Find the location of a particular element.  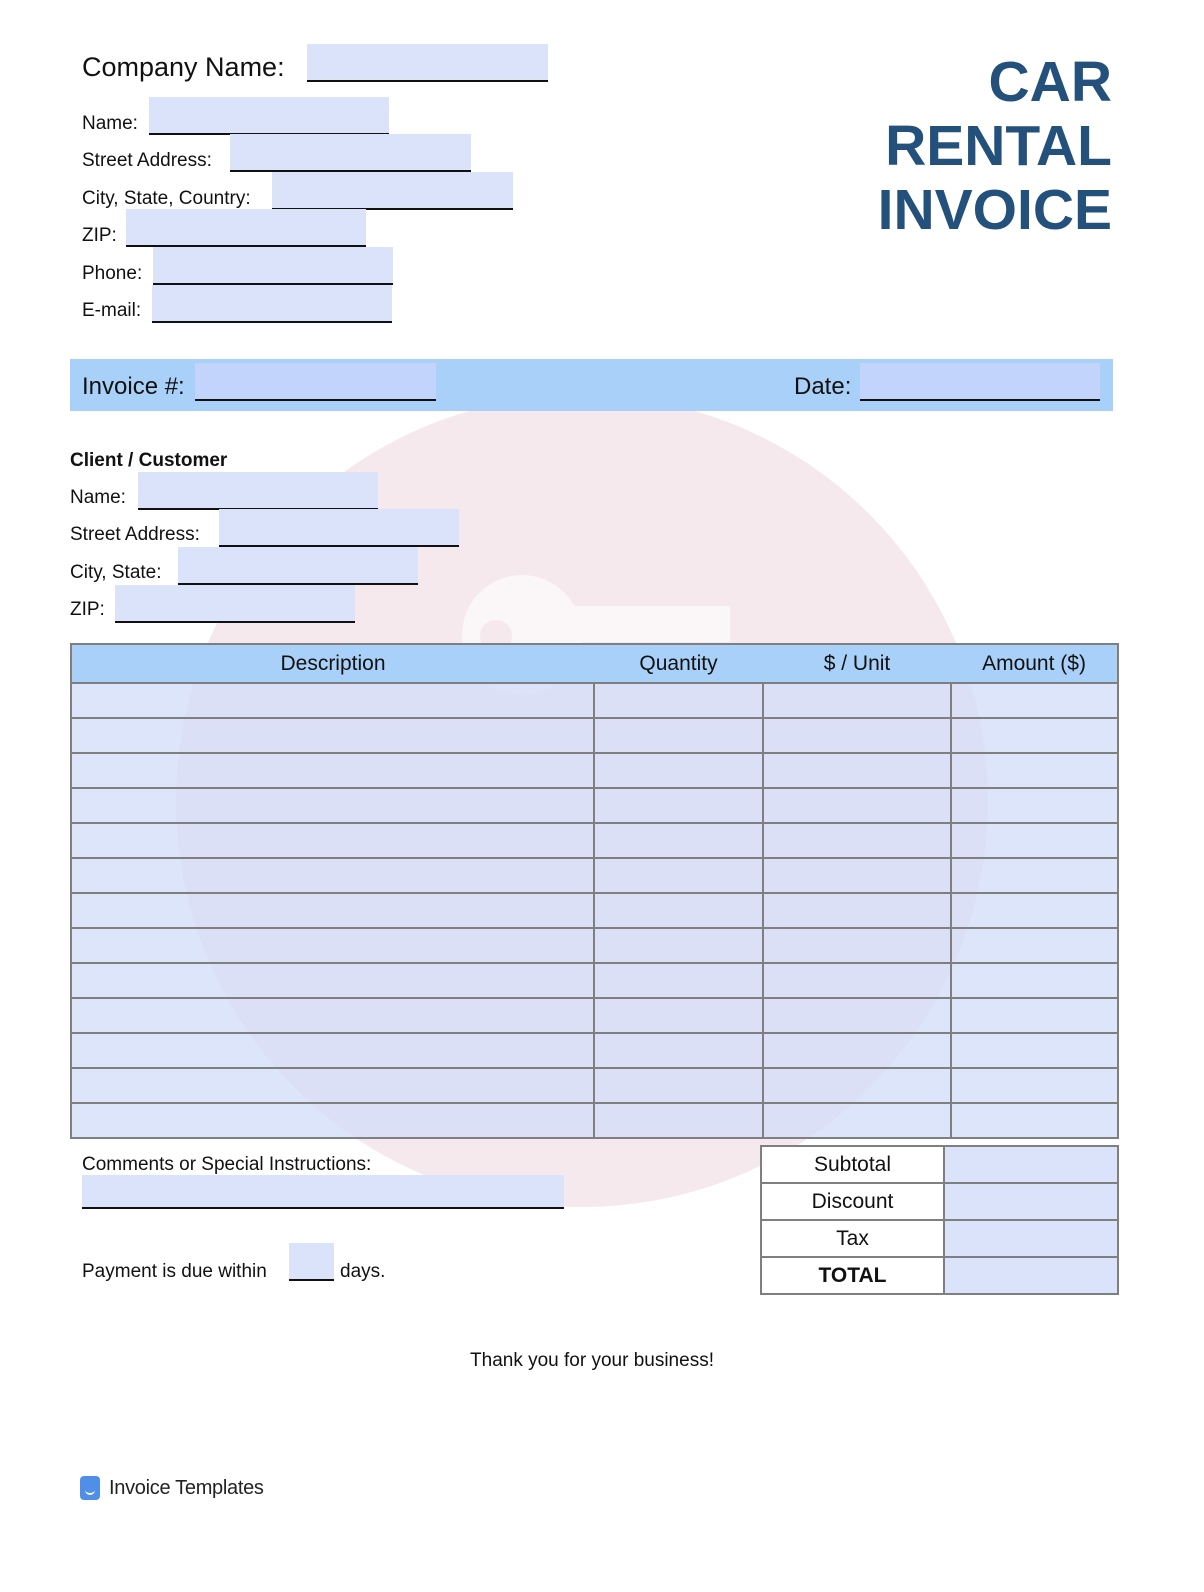

payment-days-field is located at coordinates (311, 1262).